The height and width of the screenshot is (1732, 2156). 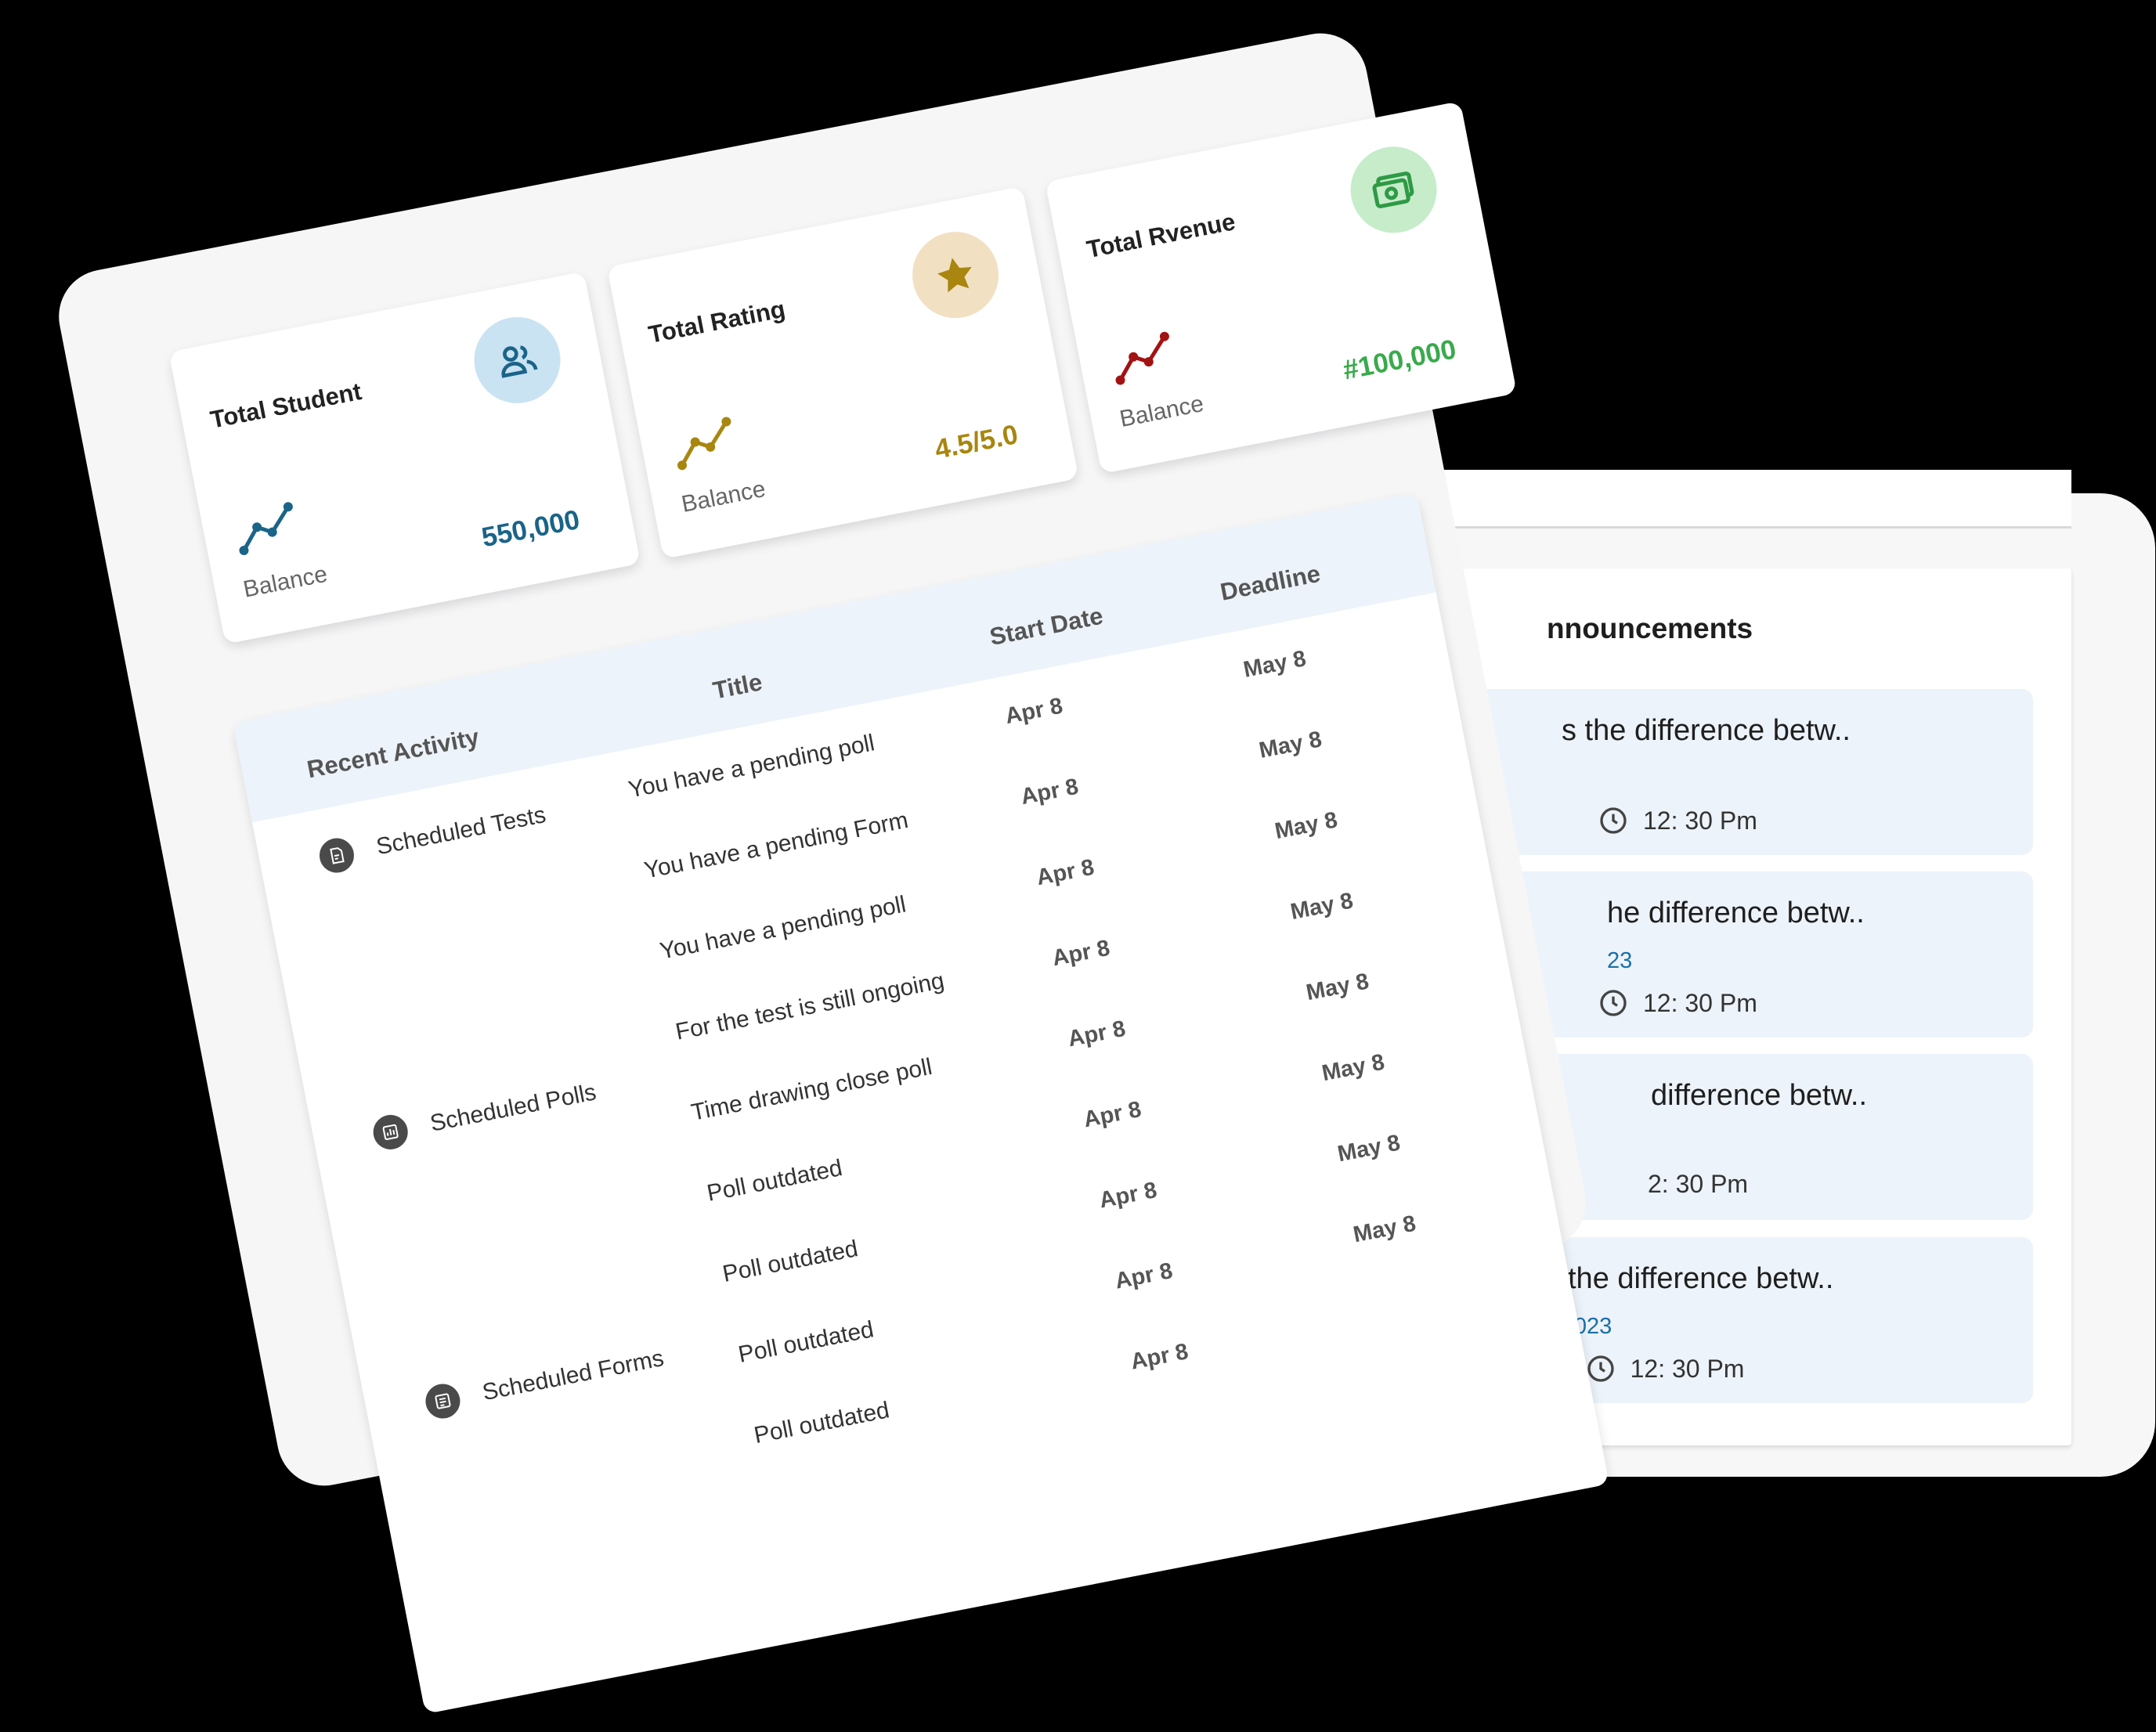 I want to click on stat-label: Total Rvenue, so click(x=1161, y=235).